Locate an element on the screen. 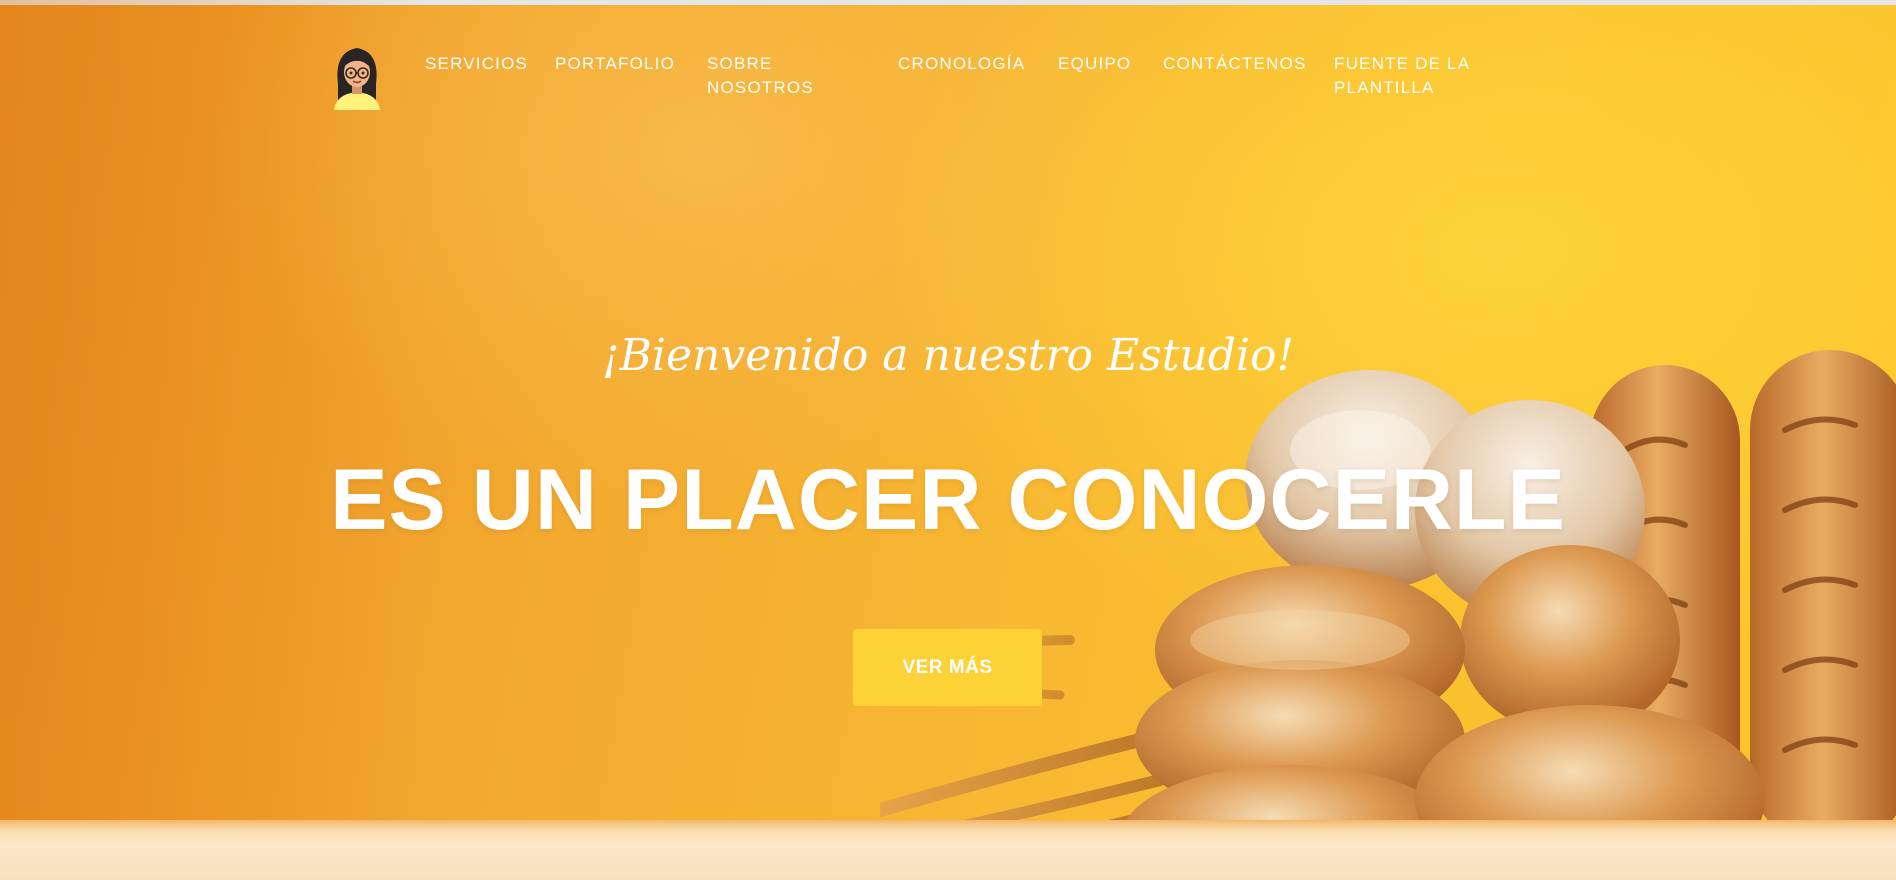 This screenshot has height=880, width=1896. table-surface is located at coordinates (948, 850).